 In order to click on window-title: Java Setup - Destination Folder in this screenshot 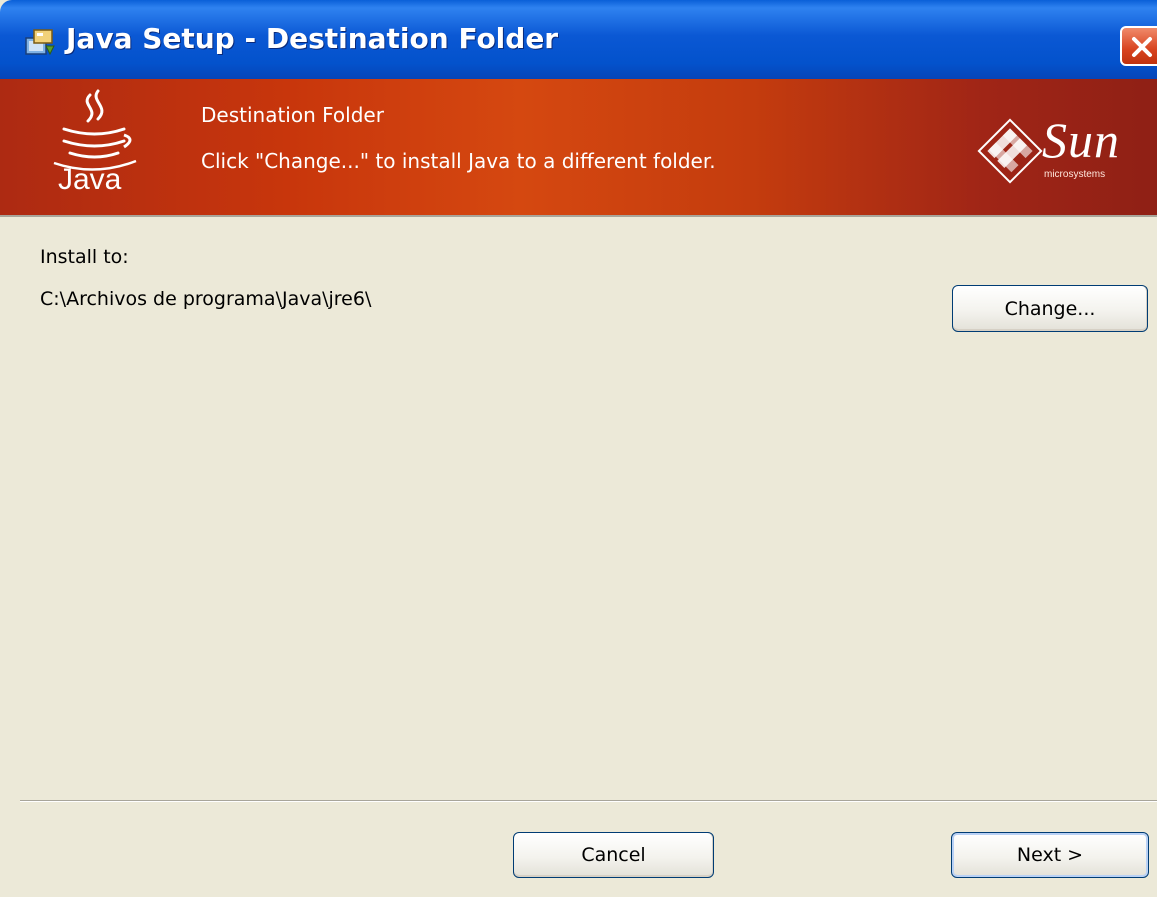, I will do `click(312, 38)`.